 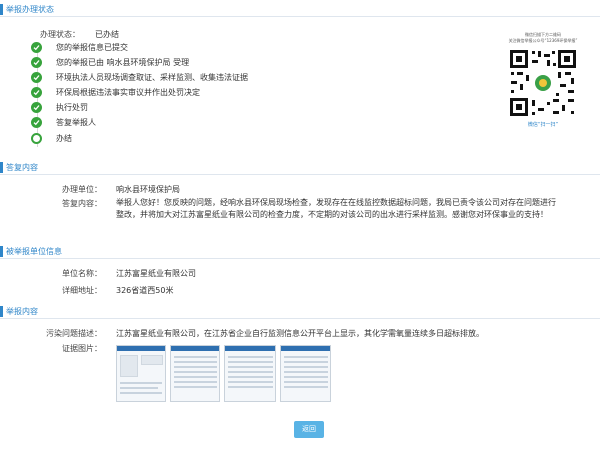 I want to click on qr-note-line2: 关注微信举报公众号“12369环保举报”, so click(x=543, y=40).